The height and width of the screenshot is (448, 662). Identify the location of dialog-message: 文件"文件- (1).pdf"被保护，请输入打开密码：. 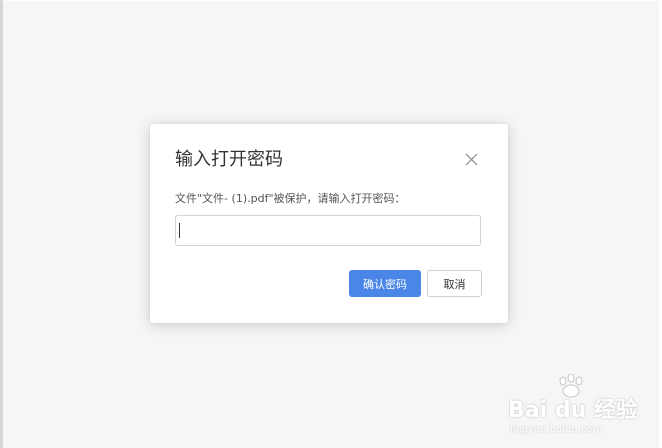
(290, 198).